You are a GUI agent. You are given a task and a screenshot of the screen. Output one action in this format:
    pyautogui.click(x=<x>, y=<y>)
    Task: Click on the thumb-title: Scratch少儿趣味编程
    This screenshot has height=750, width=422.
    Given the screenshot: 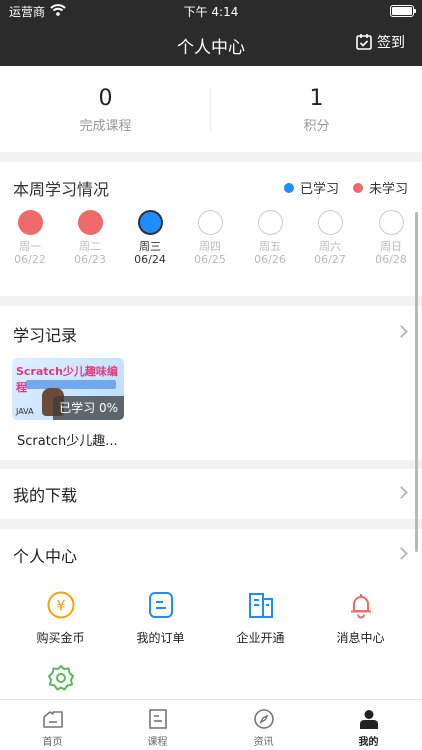 What is the action you would take?
    pyautogui.click(x=67, y=379)
    